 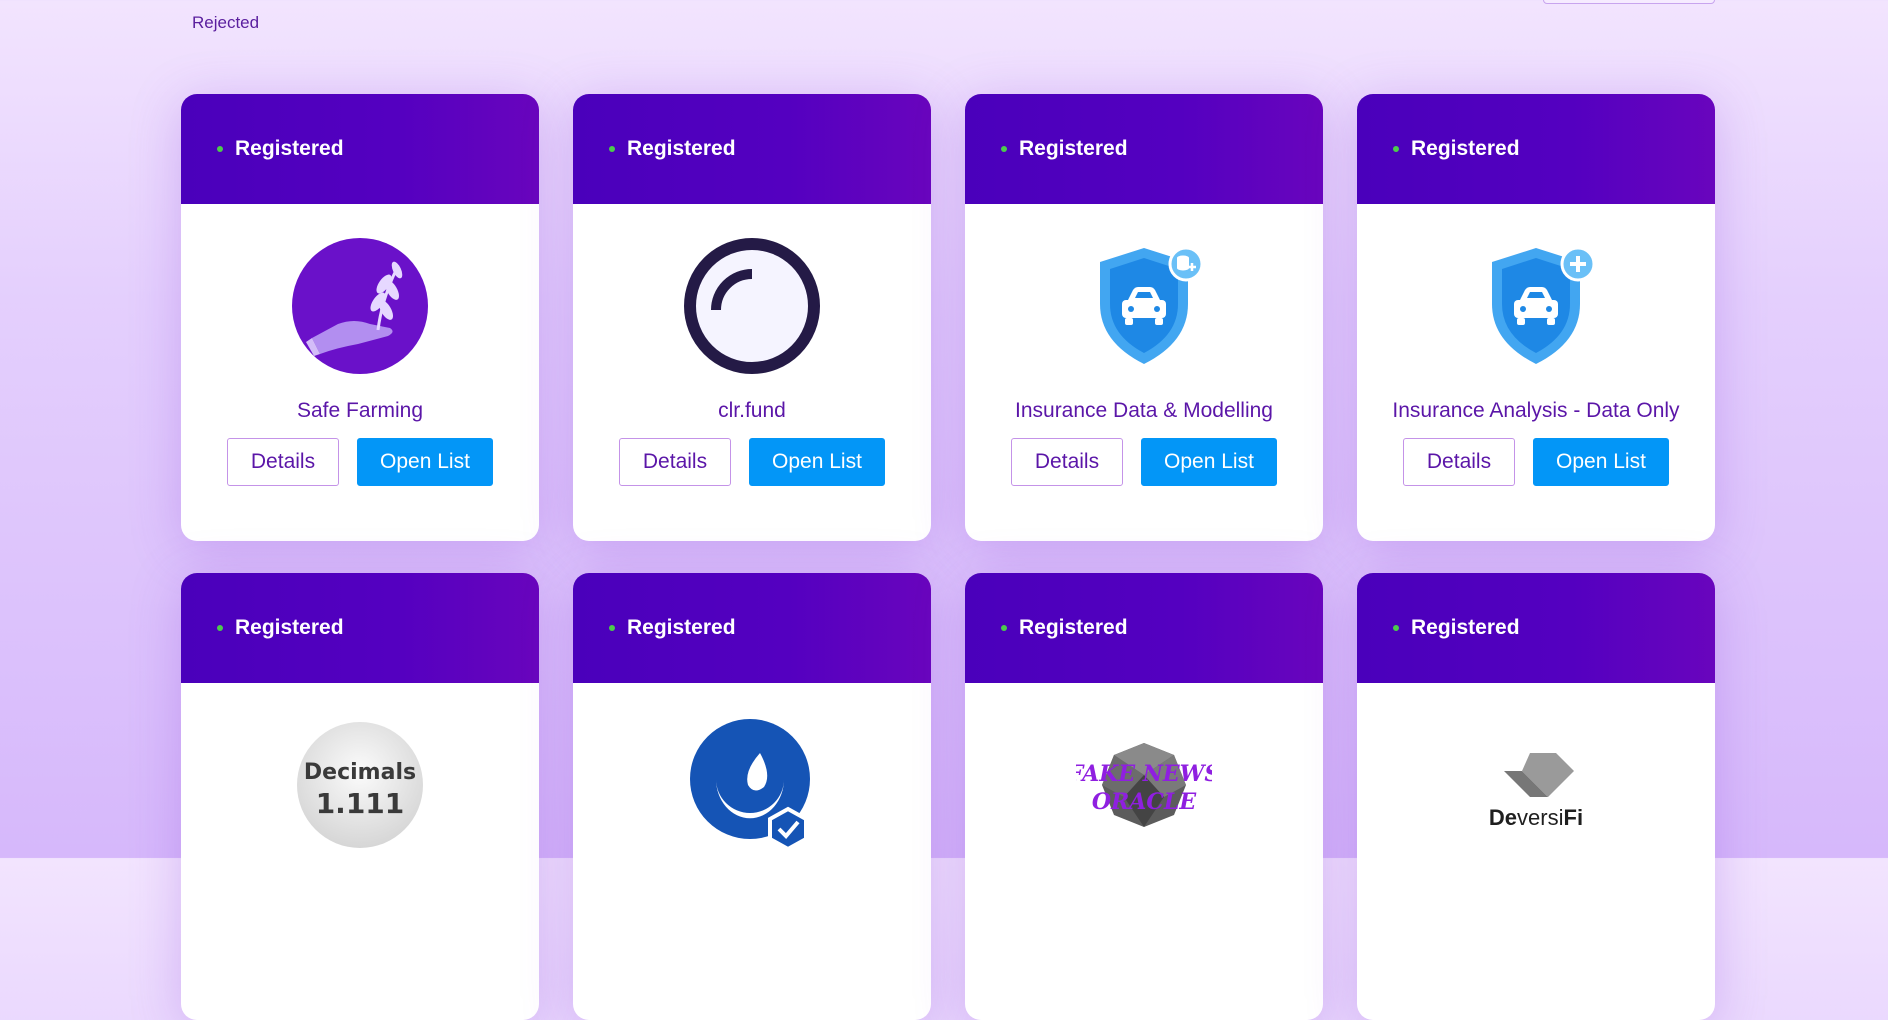 I want to click on card-body: clr.fund Details Open List, so click(x=752, y=345).